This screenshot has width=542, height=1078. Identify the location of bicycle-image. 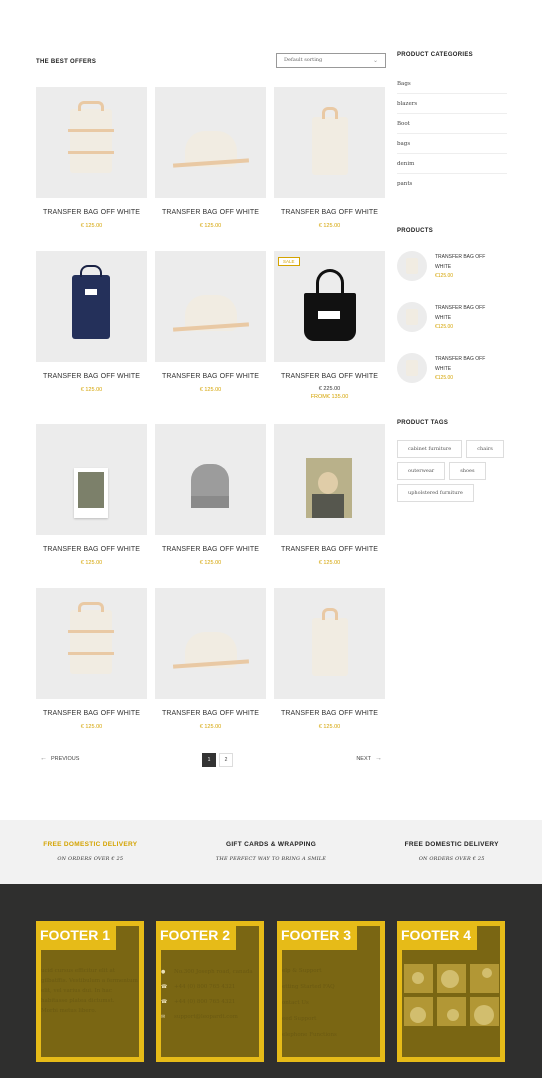
(484, 1011).